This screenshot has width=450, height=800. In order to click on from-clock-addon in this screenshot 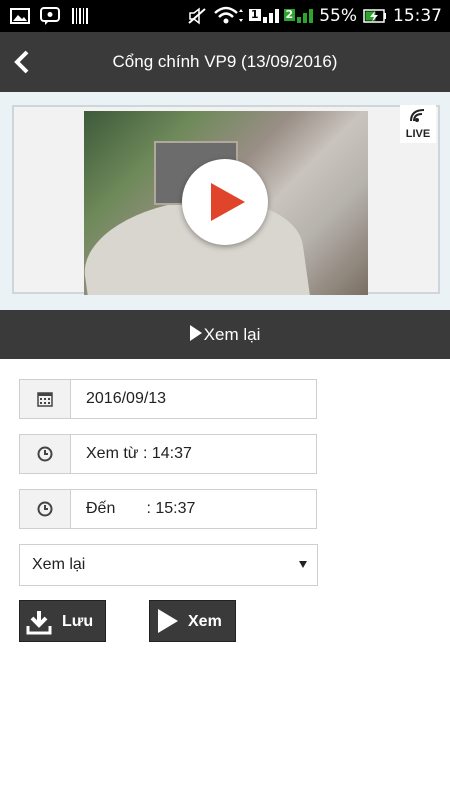, I will do `click(45, 454)`.